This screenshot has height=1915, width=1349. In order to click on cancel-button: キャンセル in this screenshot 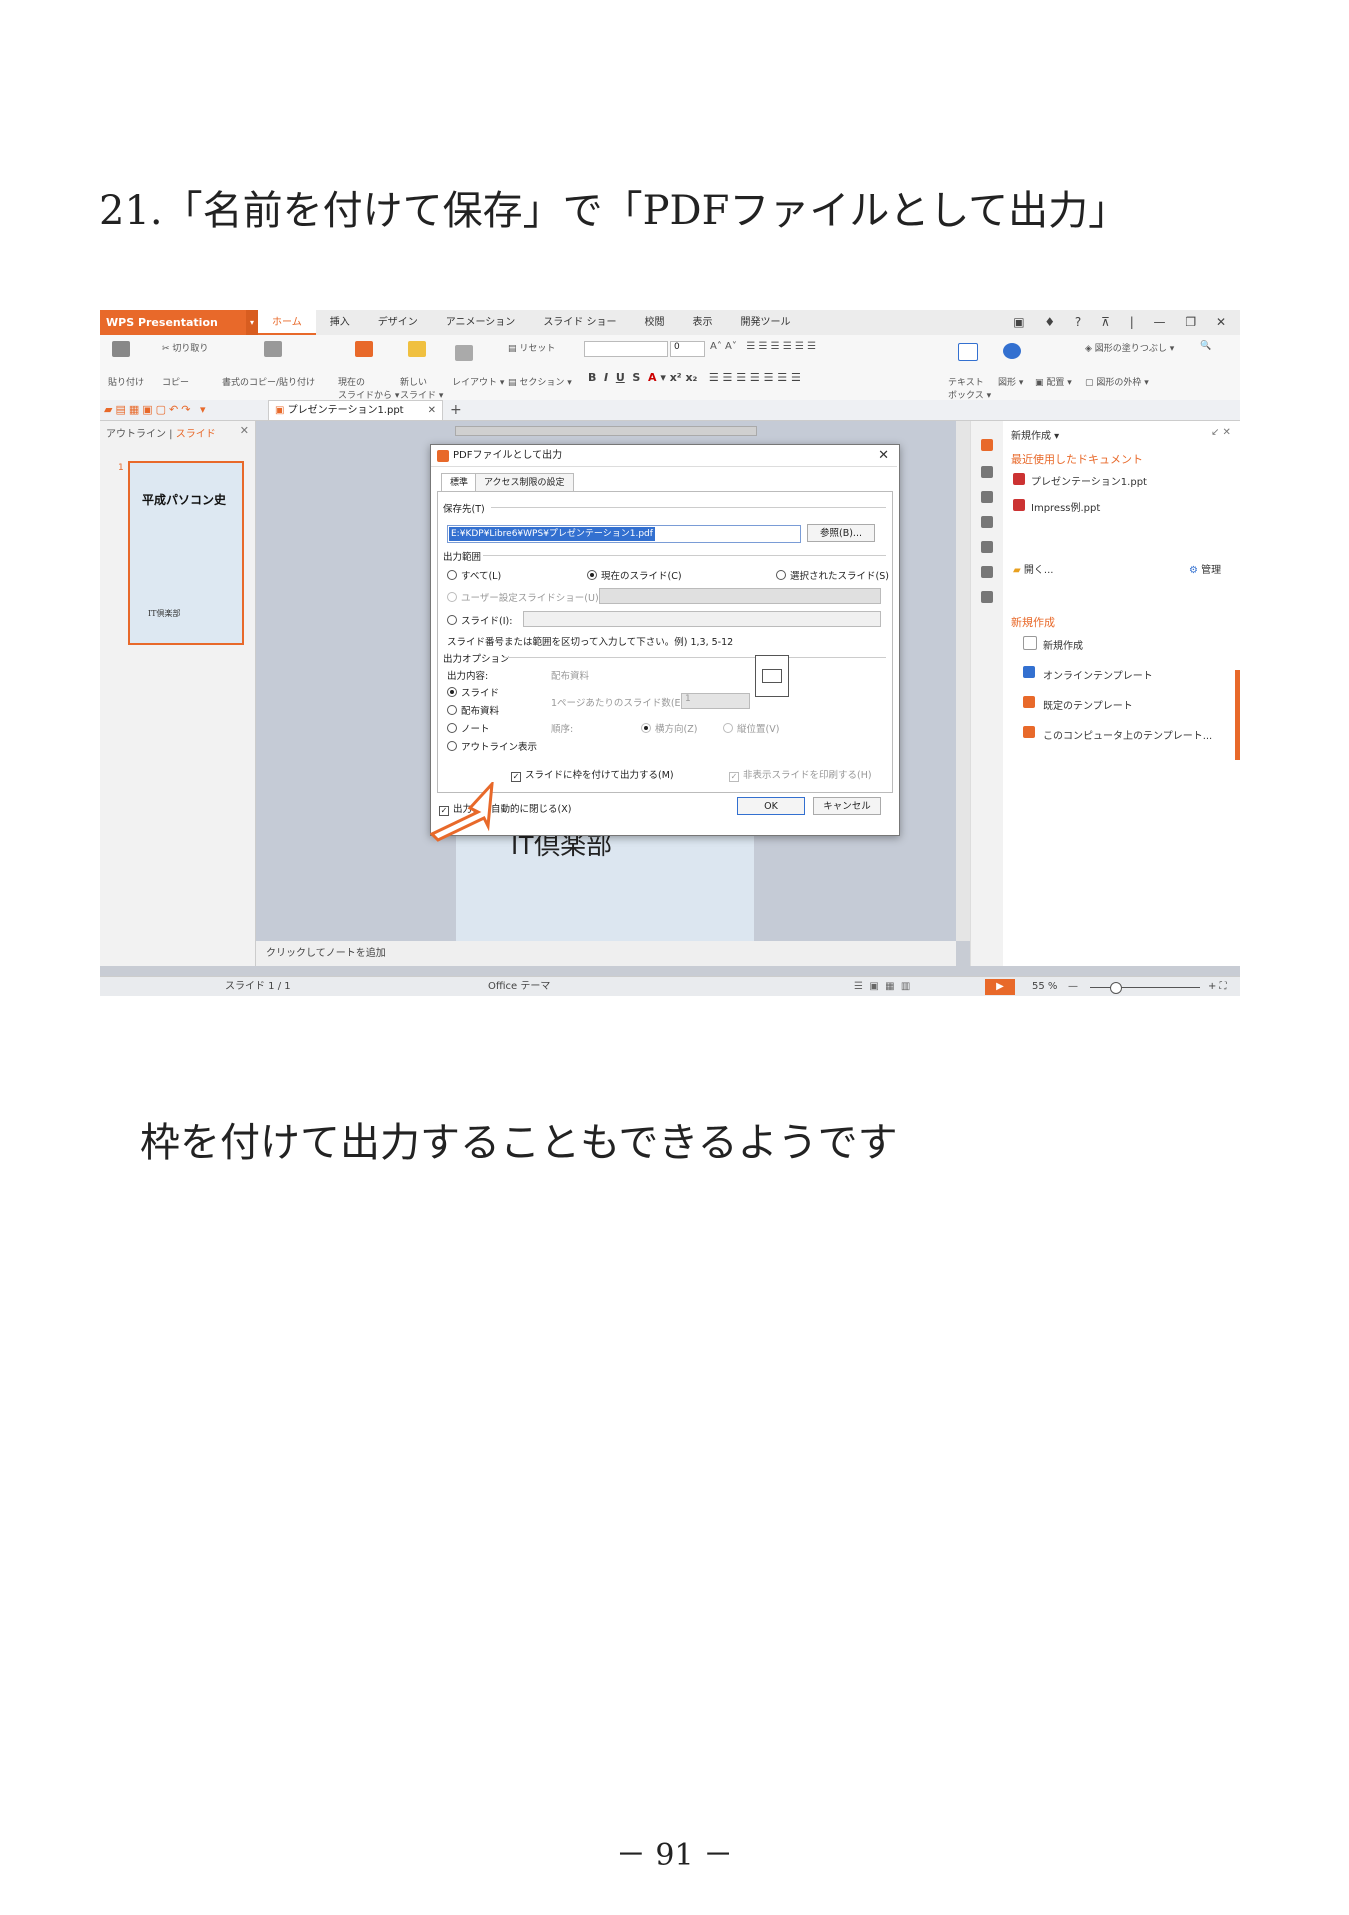, I will do `click(847, 806)`.